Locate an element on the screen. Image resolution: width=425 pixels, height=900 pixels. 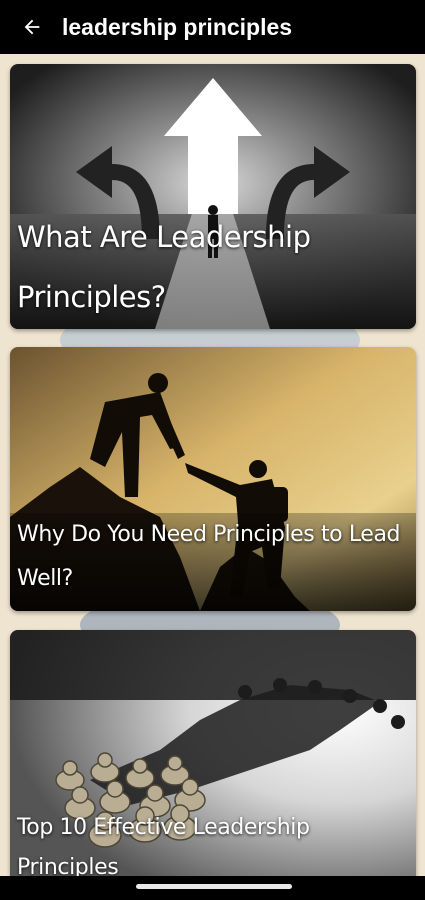
arrow-left-icon is located at coordinates (32, 27).